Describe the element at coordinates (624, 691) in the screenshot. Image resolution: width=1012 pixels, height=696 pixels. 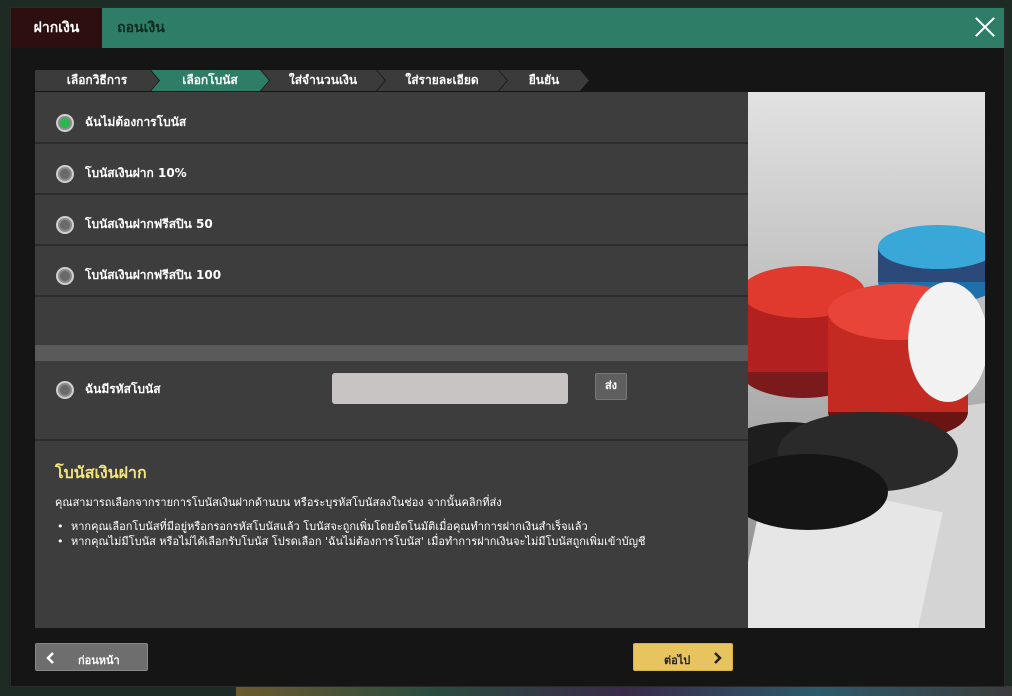
I see `page-background-thumbnails` at that location.